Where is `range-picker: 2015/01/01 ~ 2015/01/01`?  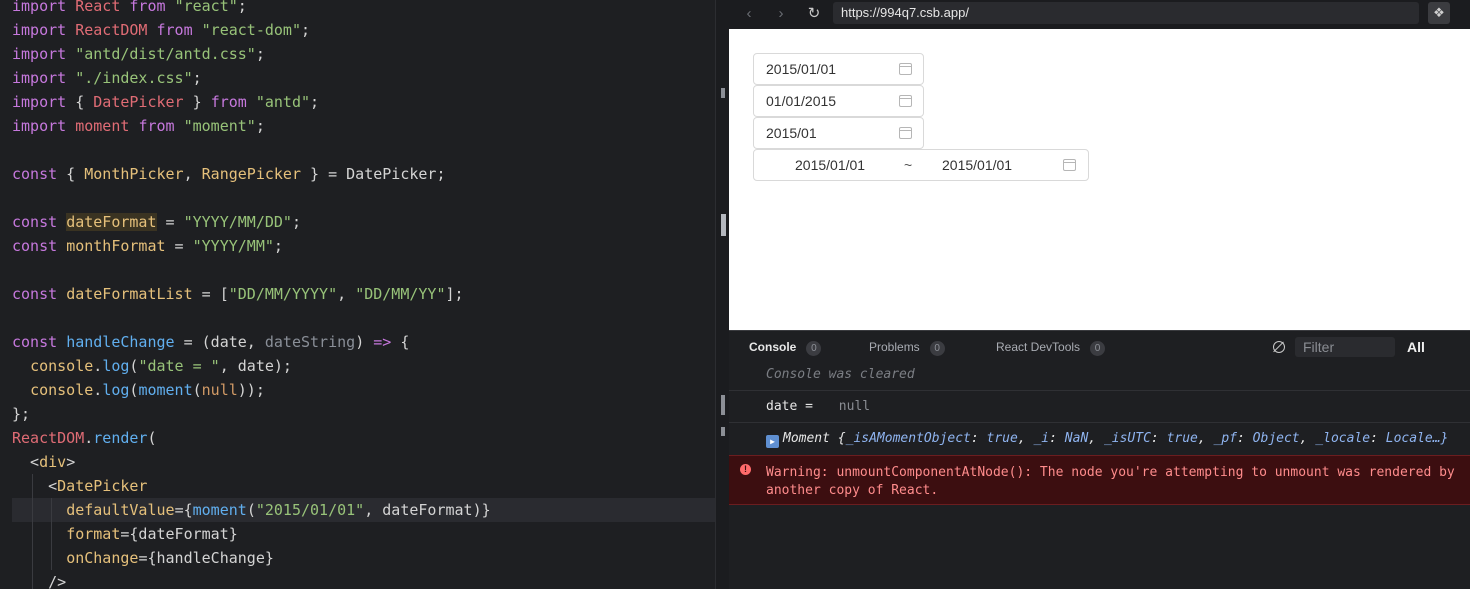 range-picker: 2015/01/01 ~ 2015/01/01 is located at coordinates (921, 165).